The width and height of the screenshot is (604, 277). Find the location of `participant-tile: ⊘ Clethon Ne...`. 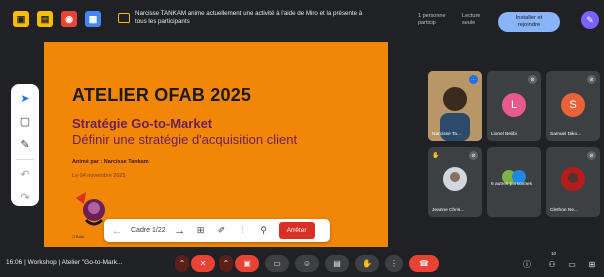

participant-tile: ⊘ Clethon Ne... is located at coordinates (573, 182).